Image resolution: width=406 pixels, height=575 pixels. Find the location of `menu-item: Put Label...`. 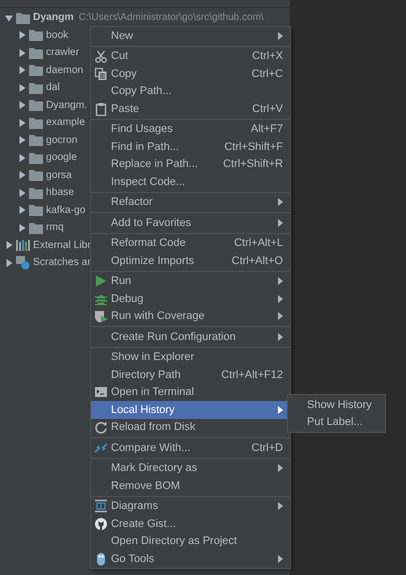

menu-item: Put Label... is located at coordinates (336, 422).